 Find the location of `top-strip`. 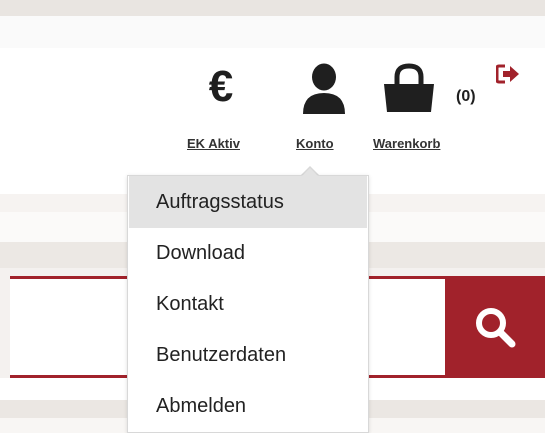

top-strip is located at coordinates (272, 8).